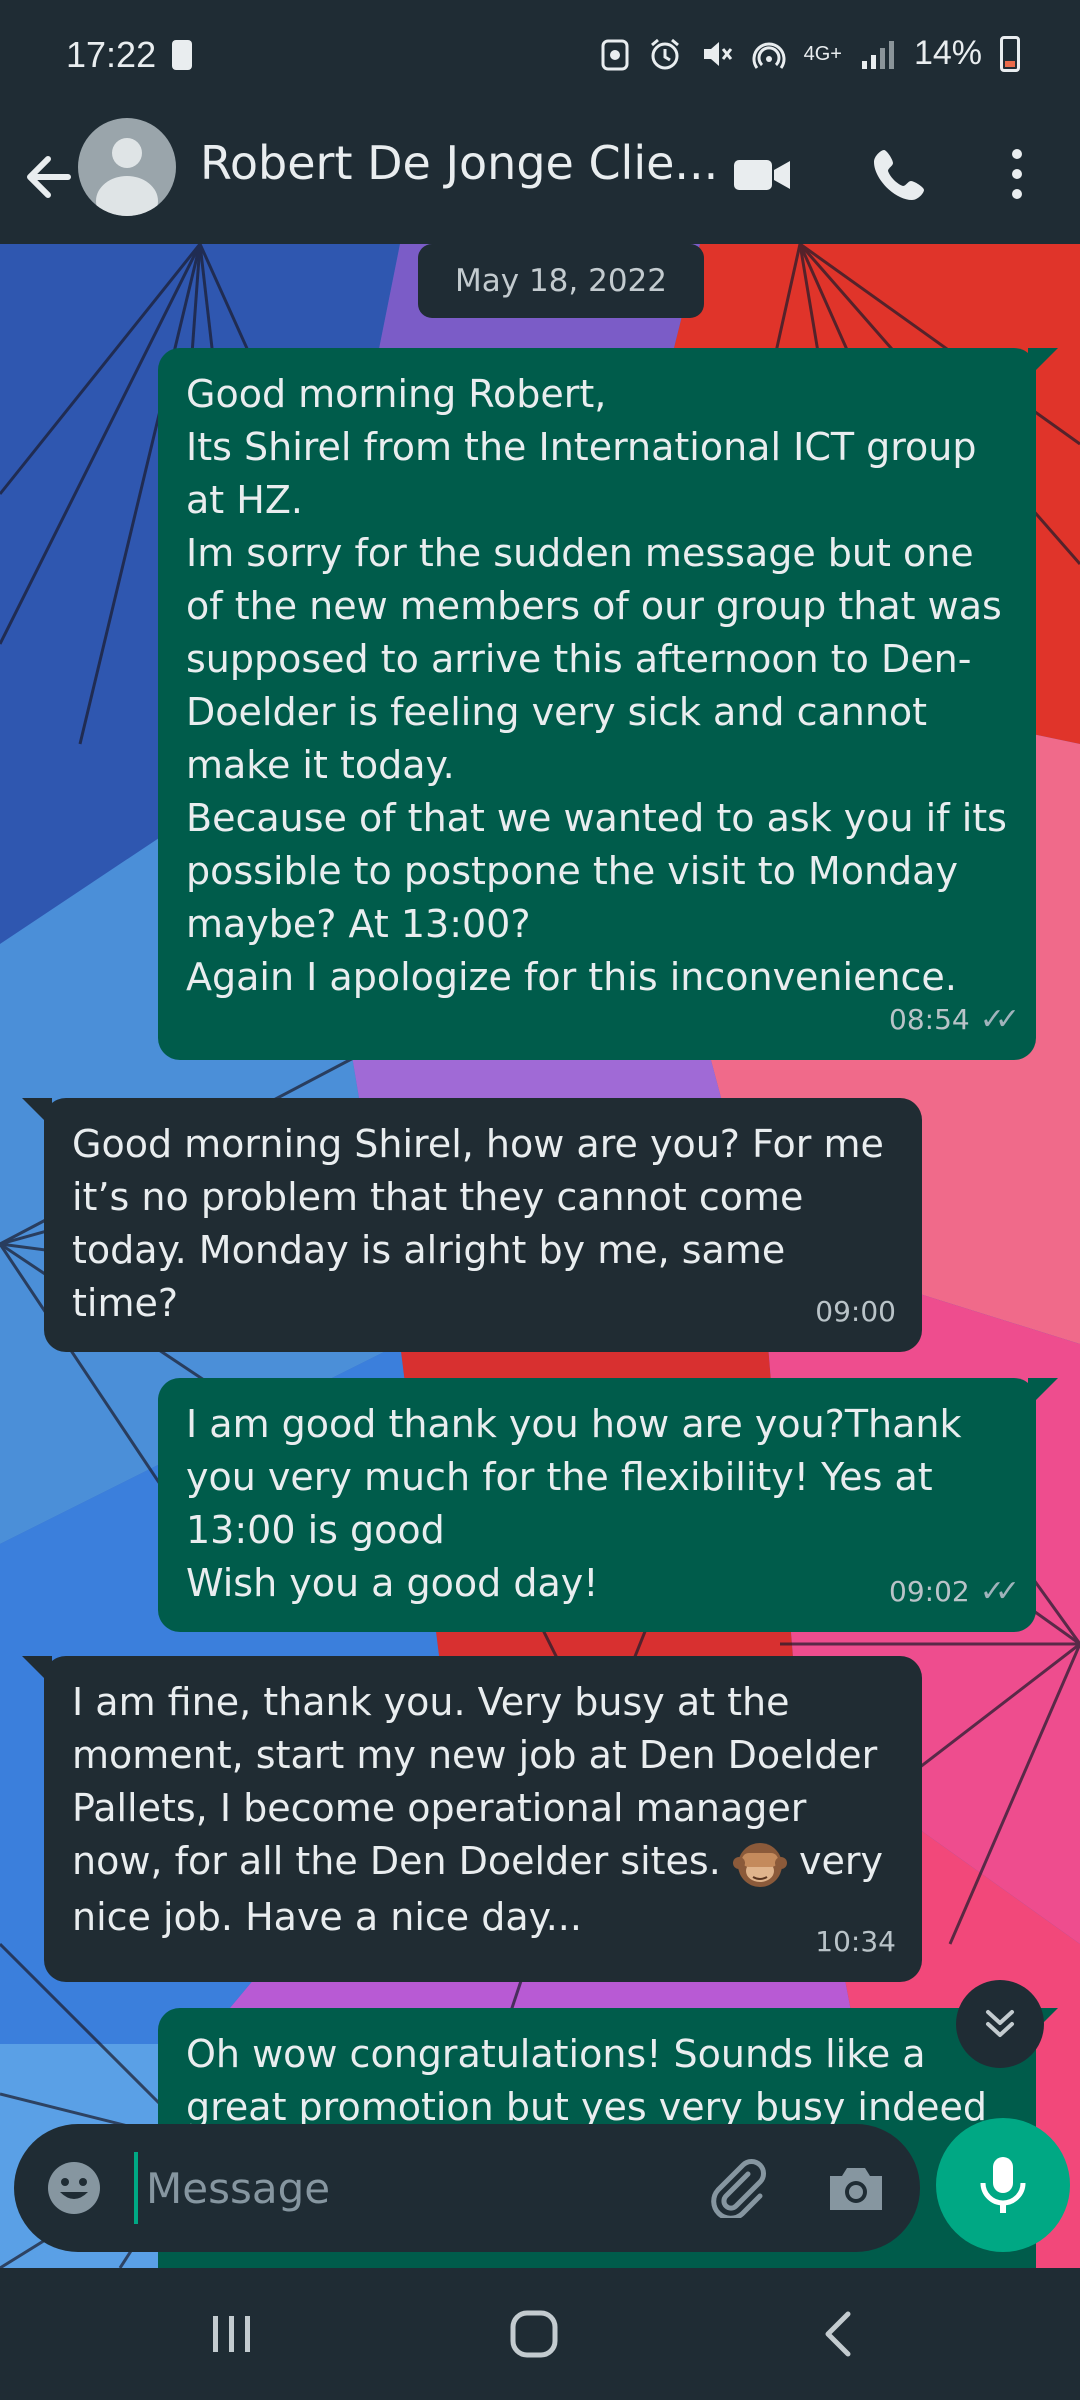  I want to click on message-meta: 10:34, so click(855, 1941).